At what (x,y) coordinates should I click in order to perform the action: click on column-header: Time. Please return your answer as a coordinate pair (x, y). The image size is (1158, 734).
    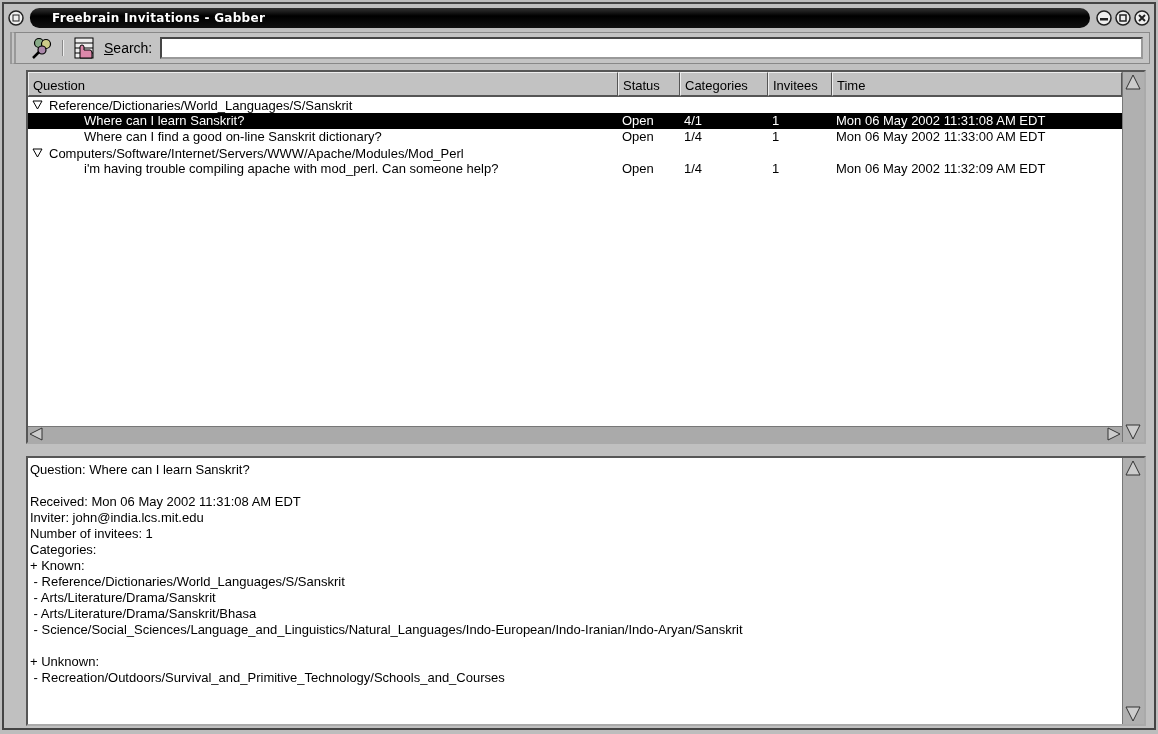
    Looking at the image, I should click on (977, 84).